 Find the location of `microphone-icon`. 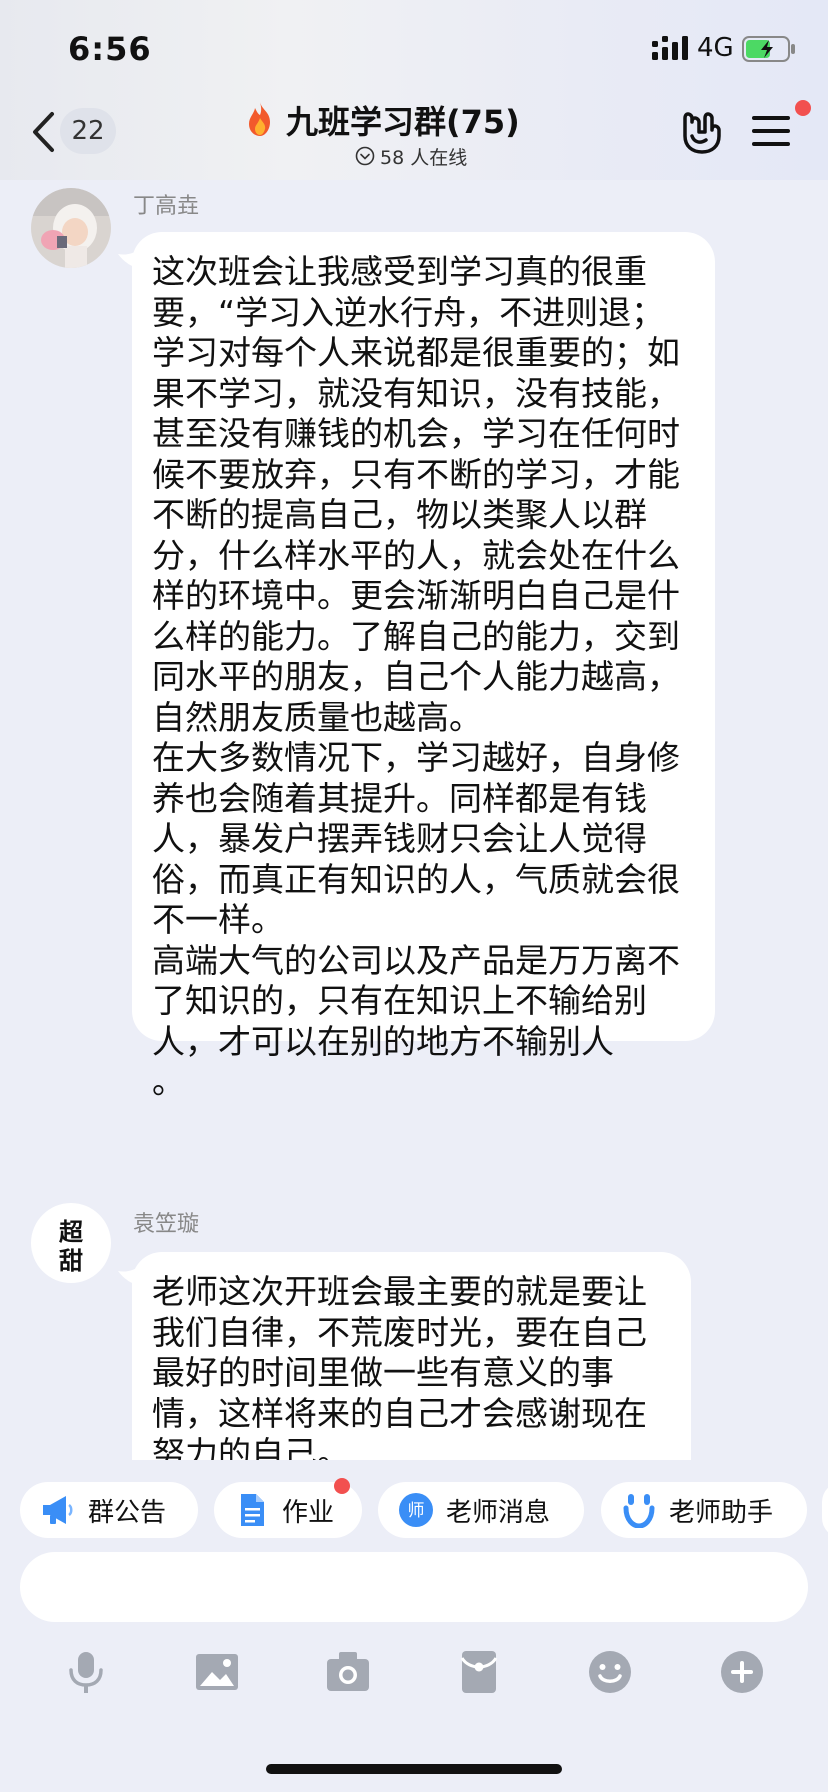

microphone-icon is located at coordinates (86, 1672).